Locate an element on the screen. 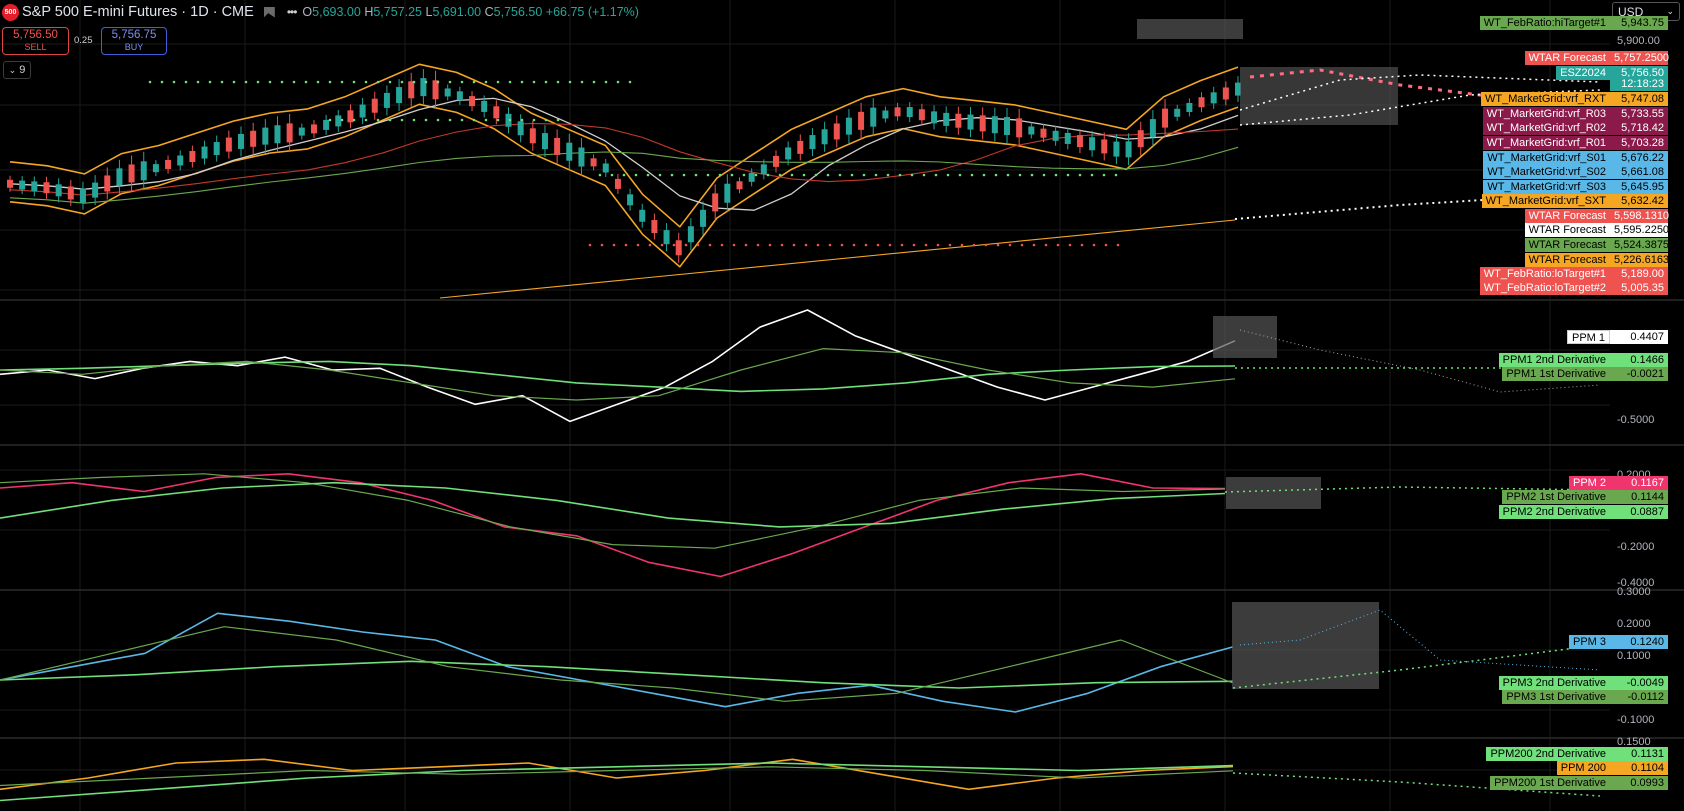 Image resolution: width=1684 pixels, height=811 pixels. price-label: WT_FebRatio:hiTarget#1 5,943.75 is located at coordinates (1573, 23).